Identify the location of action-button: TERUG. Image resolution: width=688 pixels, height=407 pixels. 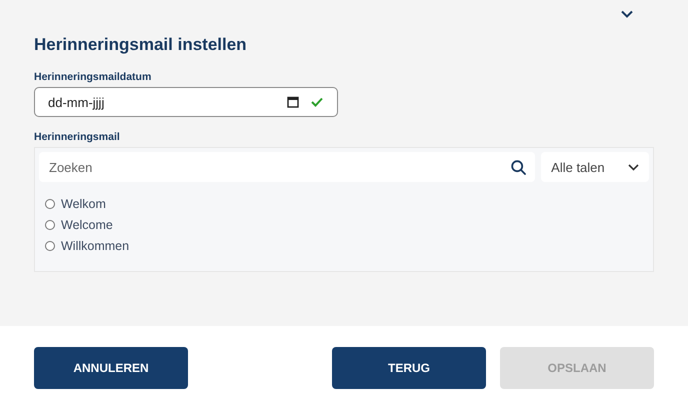
(409, 368).